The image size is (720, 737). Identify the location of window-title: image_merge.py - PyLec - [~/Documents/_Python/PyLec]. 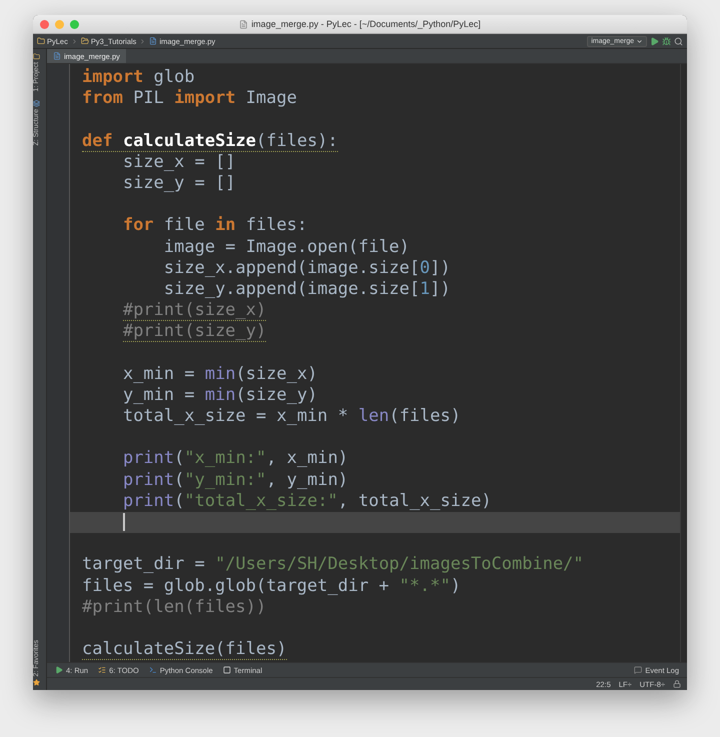
(366, 24).